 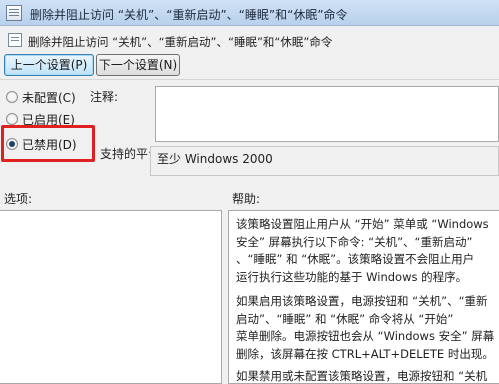 I want to click on previous-setting-button: 上一个设置(P), so click(x=49, y=65).